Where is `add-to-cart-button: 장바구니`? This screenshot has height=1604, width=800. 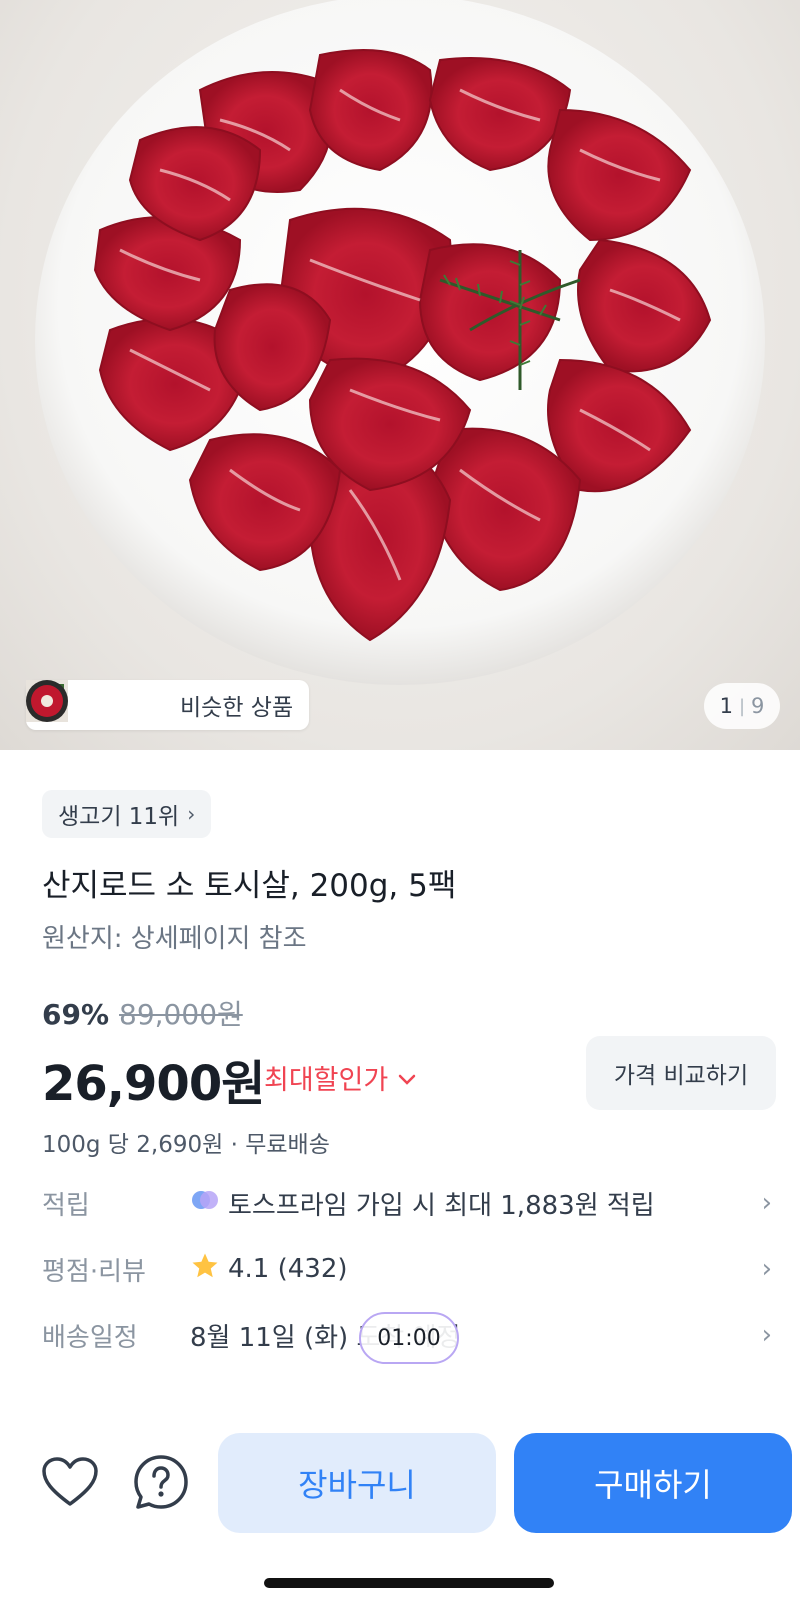 add-to-cart-button: 장바구니 is located at coordinates (357, 1483).